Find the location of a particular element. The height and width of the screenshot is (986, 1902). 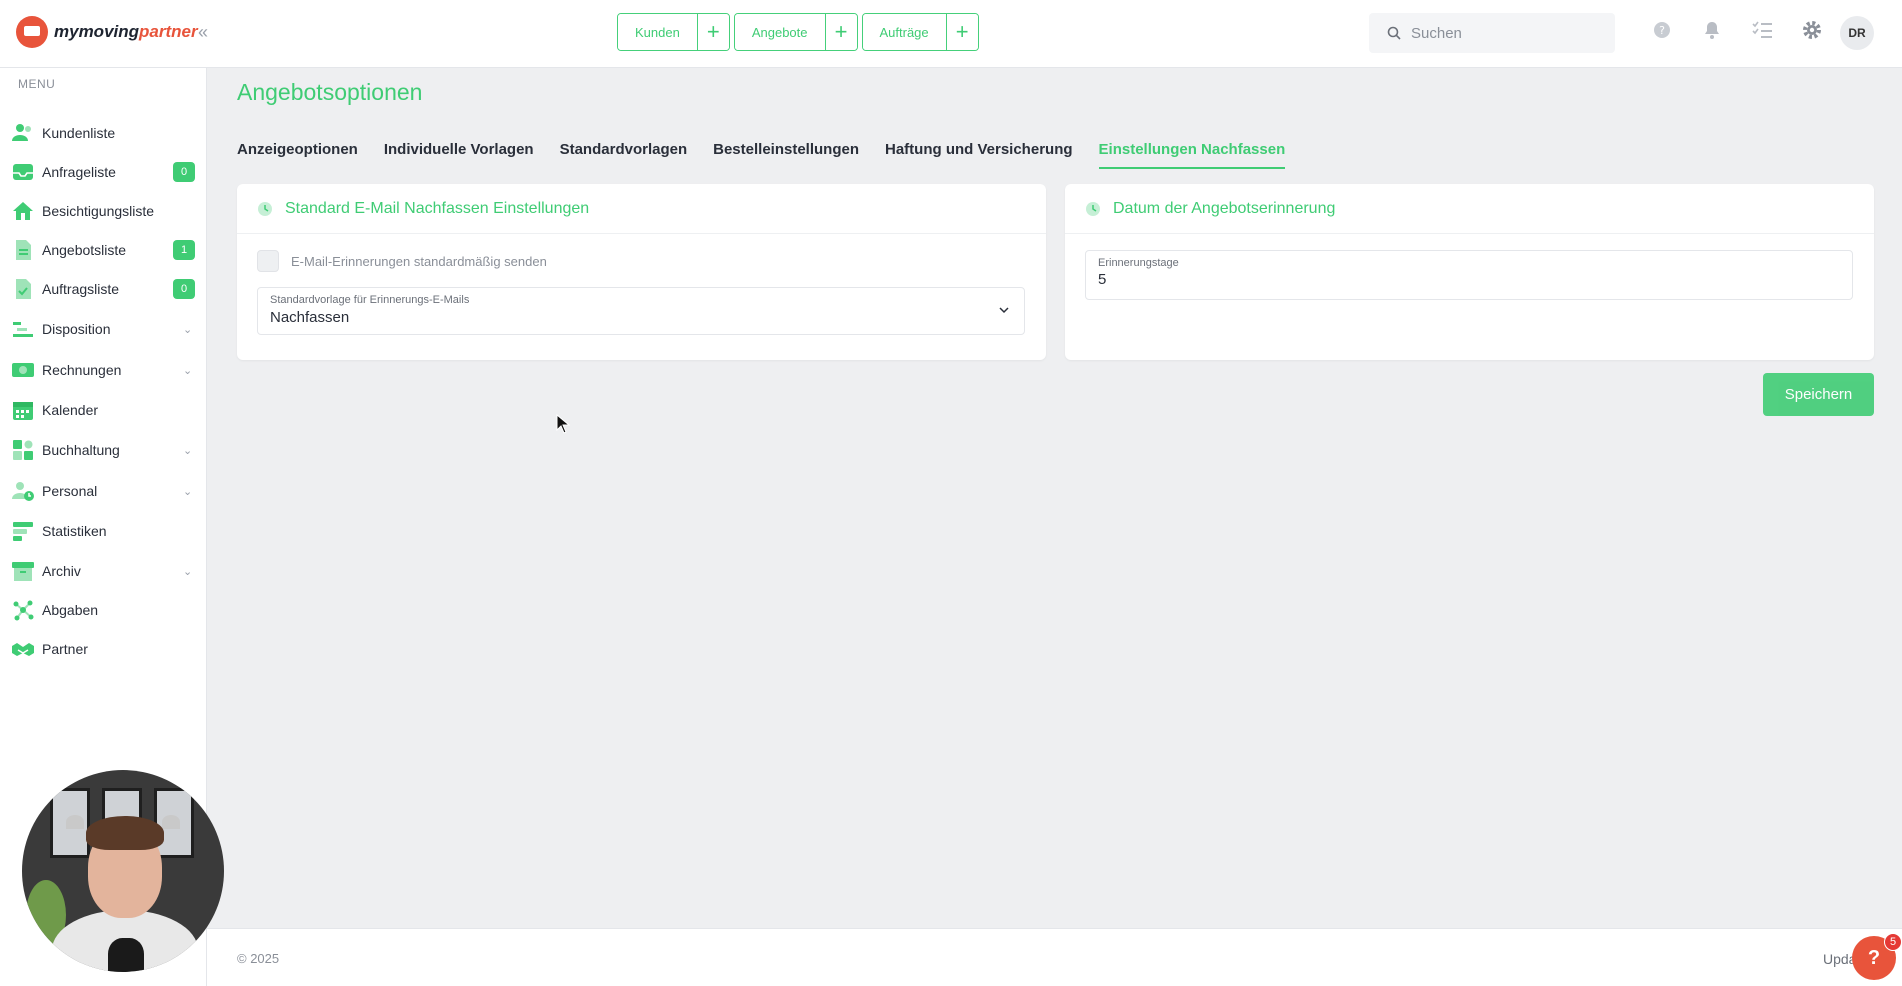

send-reminders-checkbox is located at coordinates (268, 261).